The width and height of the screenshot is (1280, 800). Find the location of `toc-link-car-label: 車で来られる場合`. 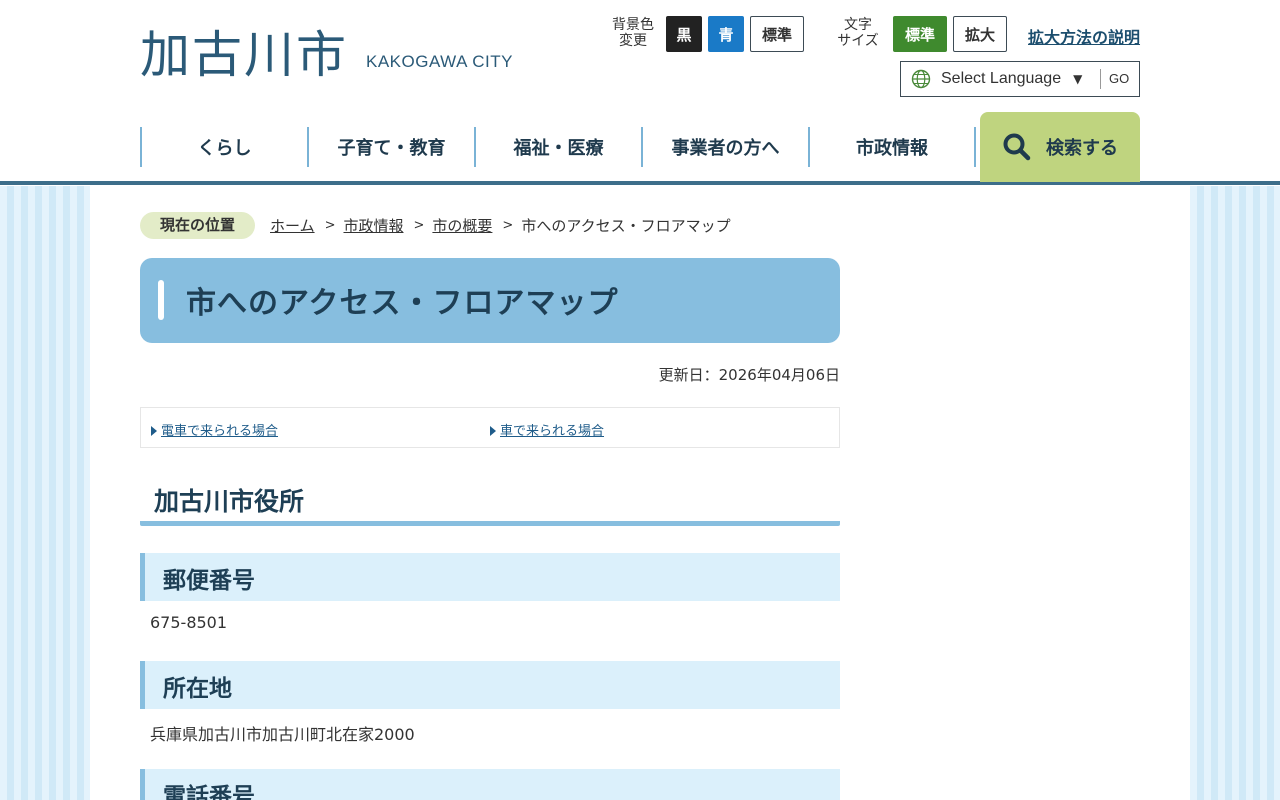

toc-link-car-label: 車で来られる場合 is located at coordinates (552, 431).